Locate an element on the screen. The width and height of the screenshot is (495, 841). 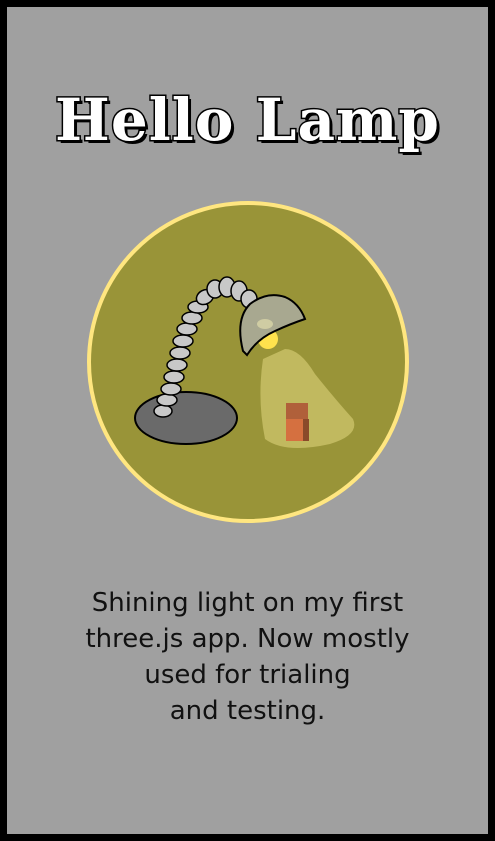
app-title: Hello Lamp is located at coordinates (247, 120).